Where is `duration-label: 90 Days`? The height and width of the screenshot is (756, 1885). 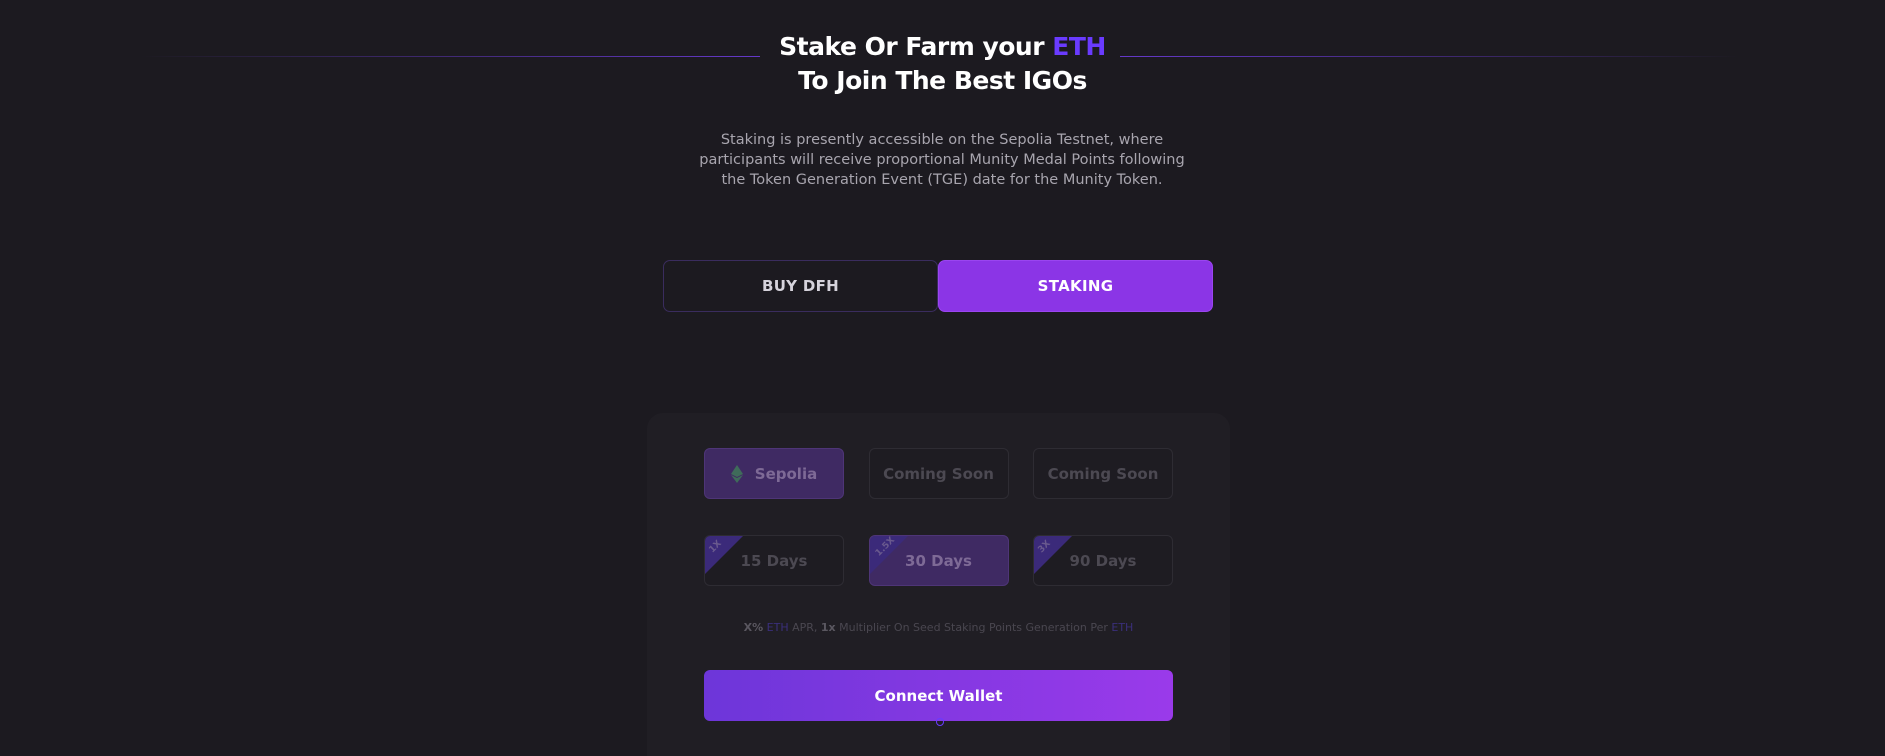 duration-label: 90 Days is located at coordinates (1103, 560).